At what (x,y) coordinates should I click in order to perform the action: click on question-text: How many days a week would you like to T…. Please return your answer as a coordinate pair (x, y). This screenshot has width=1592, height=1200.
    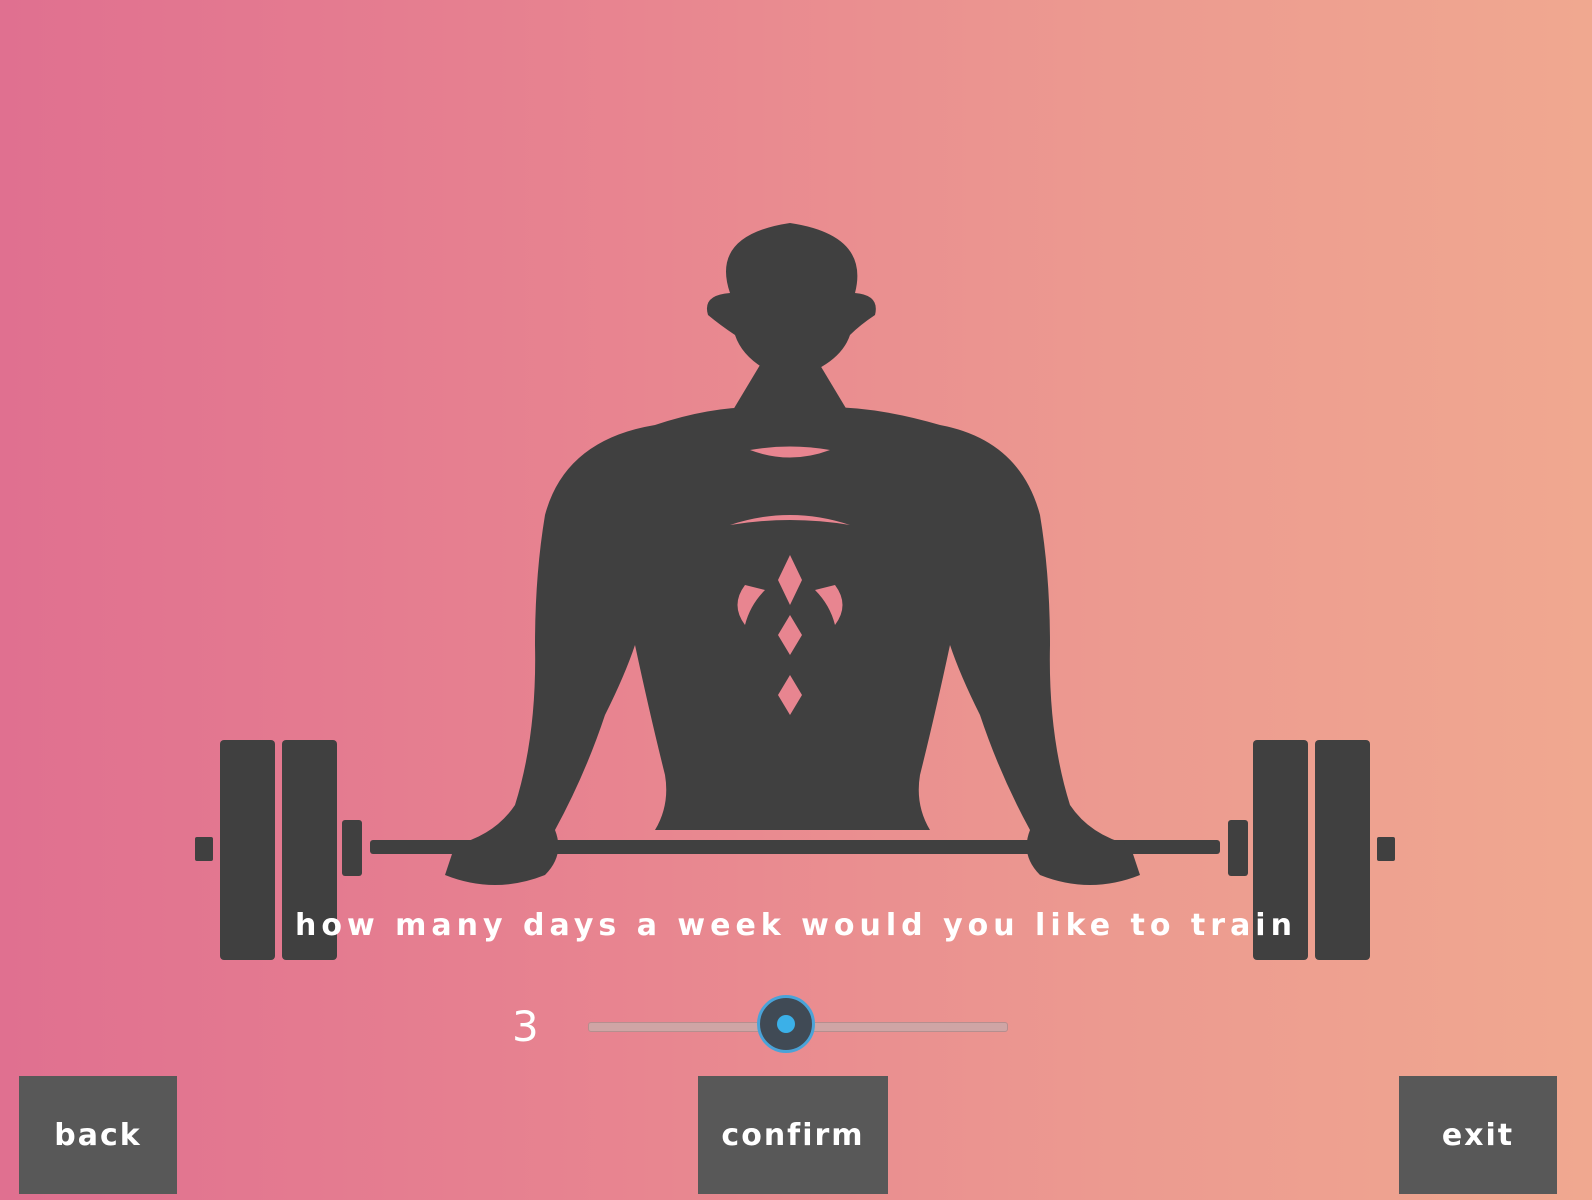
    Looking at the image, I should click on (796, 925).